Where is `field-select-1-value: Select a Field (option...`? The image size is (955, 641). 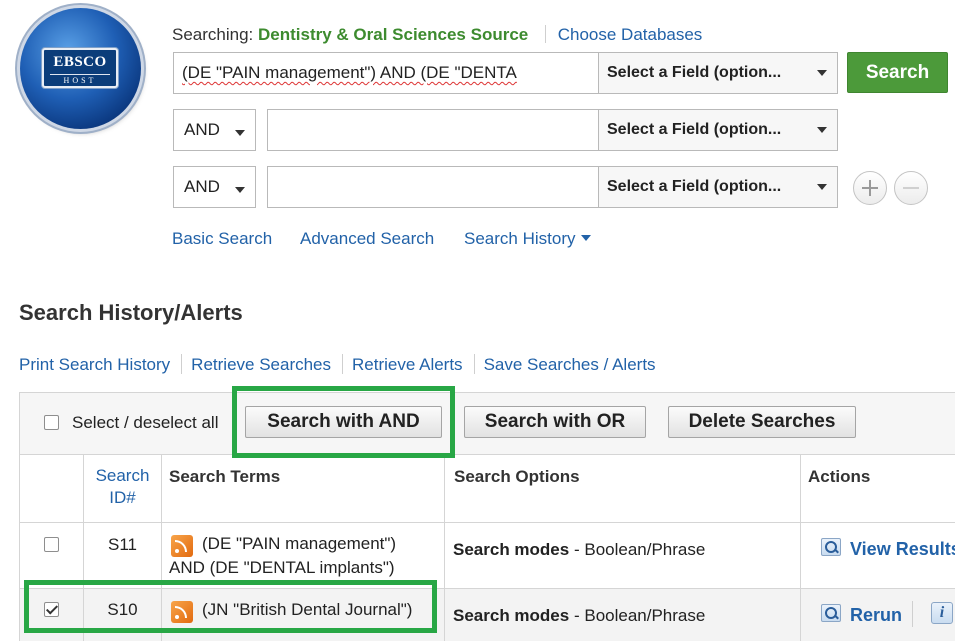
field-select-1-value: Select a Field (option... is located at coordinates (694, 72).